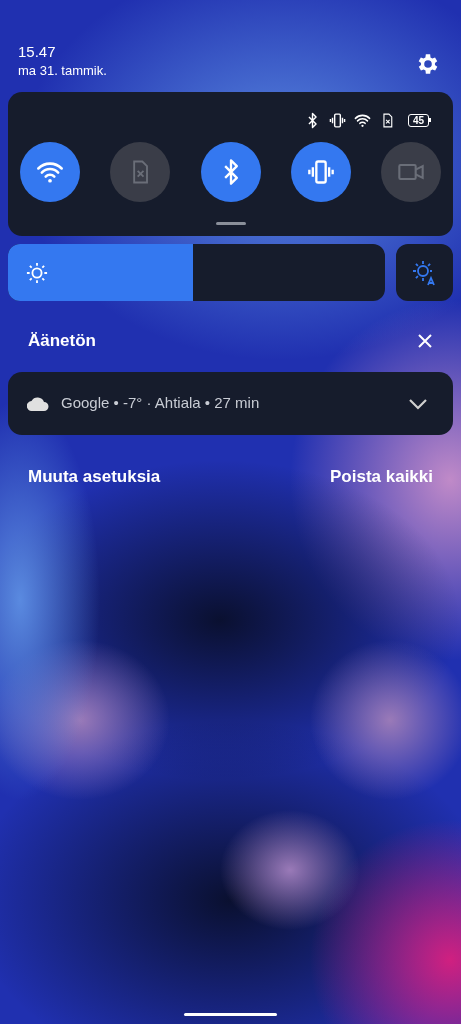  What do you see at coordinates (418, 403) in the screenshot?
I see `expand-icon` at bounding box center [418, 403].